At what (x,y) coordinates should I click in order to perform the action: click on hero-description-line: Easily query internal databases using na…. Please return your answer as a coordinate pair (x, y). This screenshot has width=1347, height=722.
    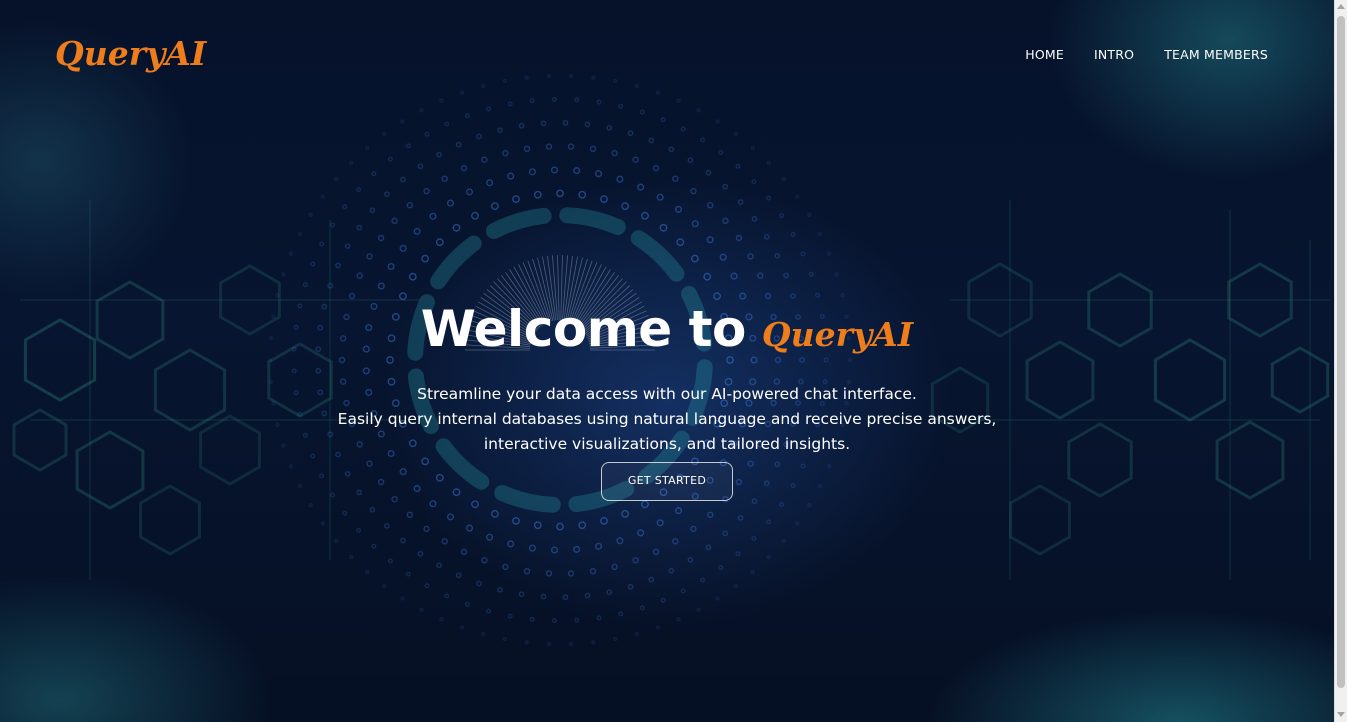
    Looking at the image, I should click on (667, 419).